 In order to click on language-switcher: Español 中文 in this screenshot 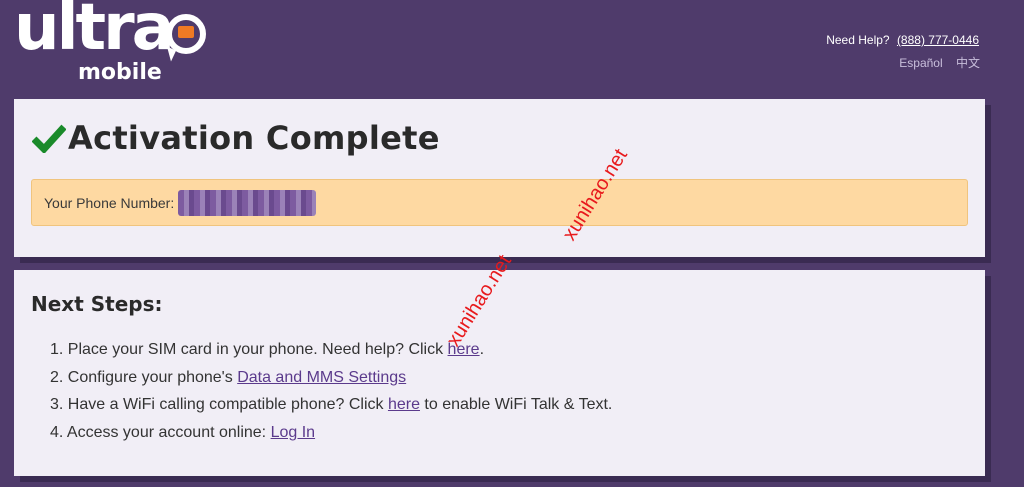, I will do `click(934, 62)`.